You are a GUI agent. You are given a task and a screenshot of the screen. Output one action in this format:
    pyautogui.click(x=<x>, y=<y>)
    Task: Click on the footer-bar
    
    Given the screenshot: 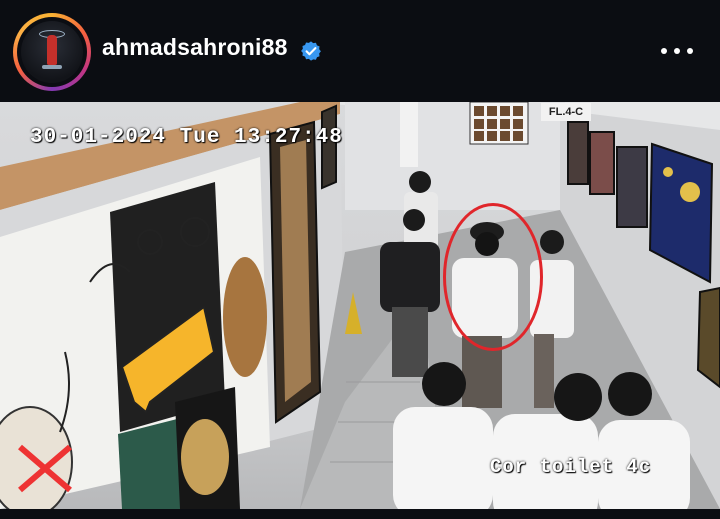 What is the action you would take?
    pyautogui.click(x=360, y=514)
    